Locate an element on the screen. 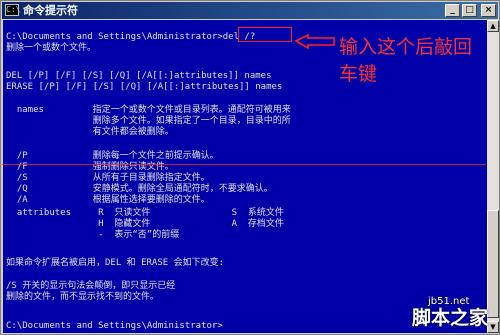  vertical-scrollbar: ▲ ▼ is located at coordinates (493, 176).